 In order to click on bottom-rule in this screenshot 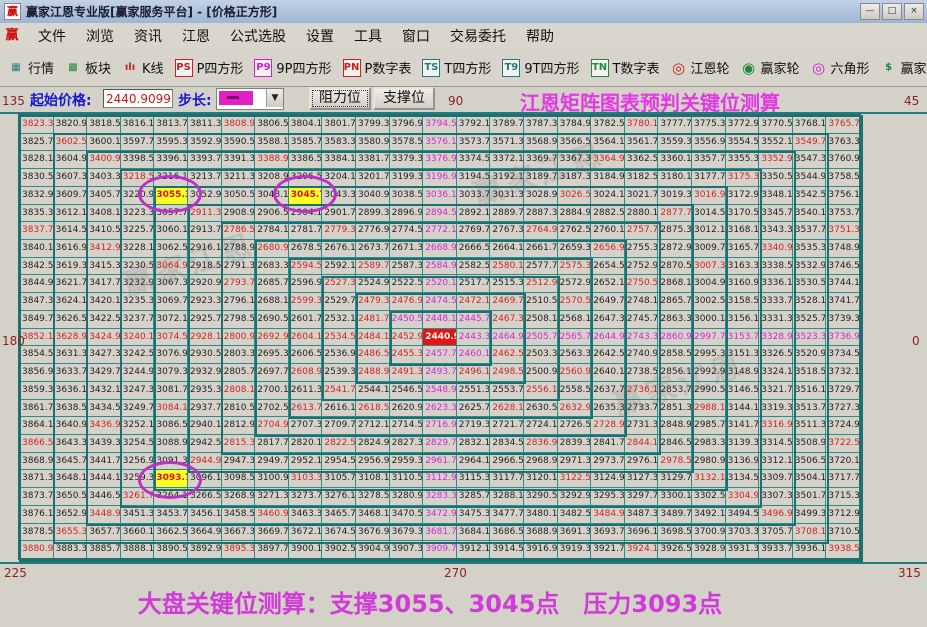, I will do `click(463, 563)`.